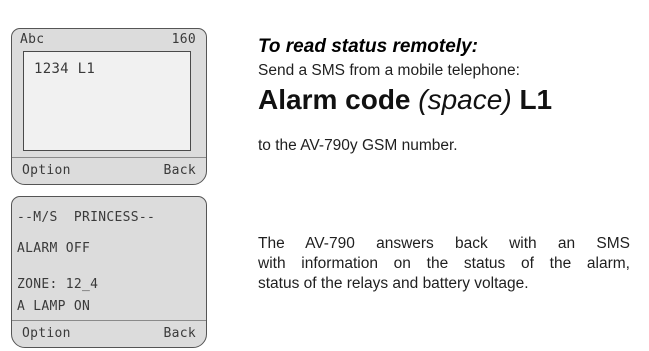 Image resolution: width=649 pixels, height=351 pixels. Describe the element at coordinates (465, 99) in the screenshot. I see `command-space: (space)` at that location.